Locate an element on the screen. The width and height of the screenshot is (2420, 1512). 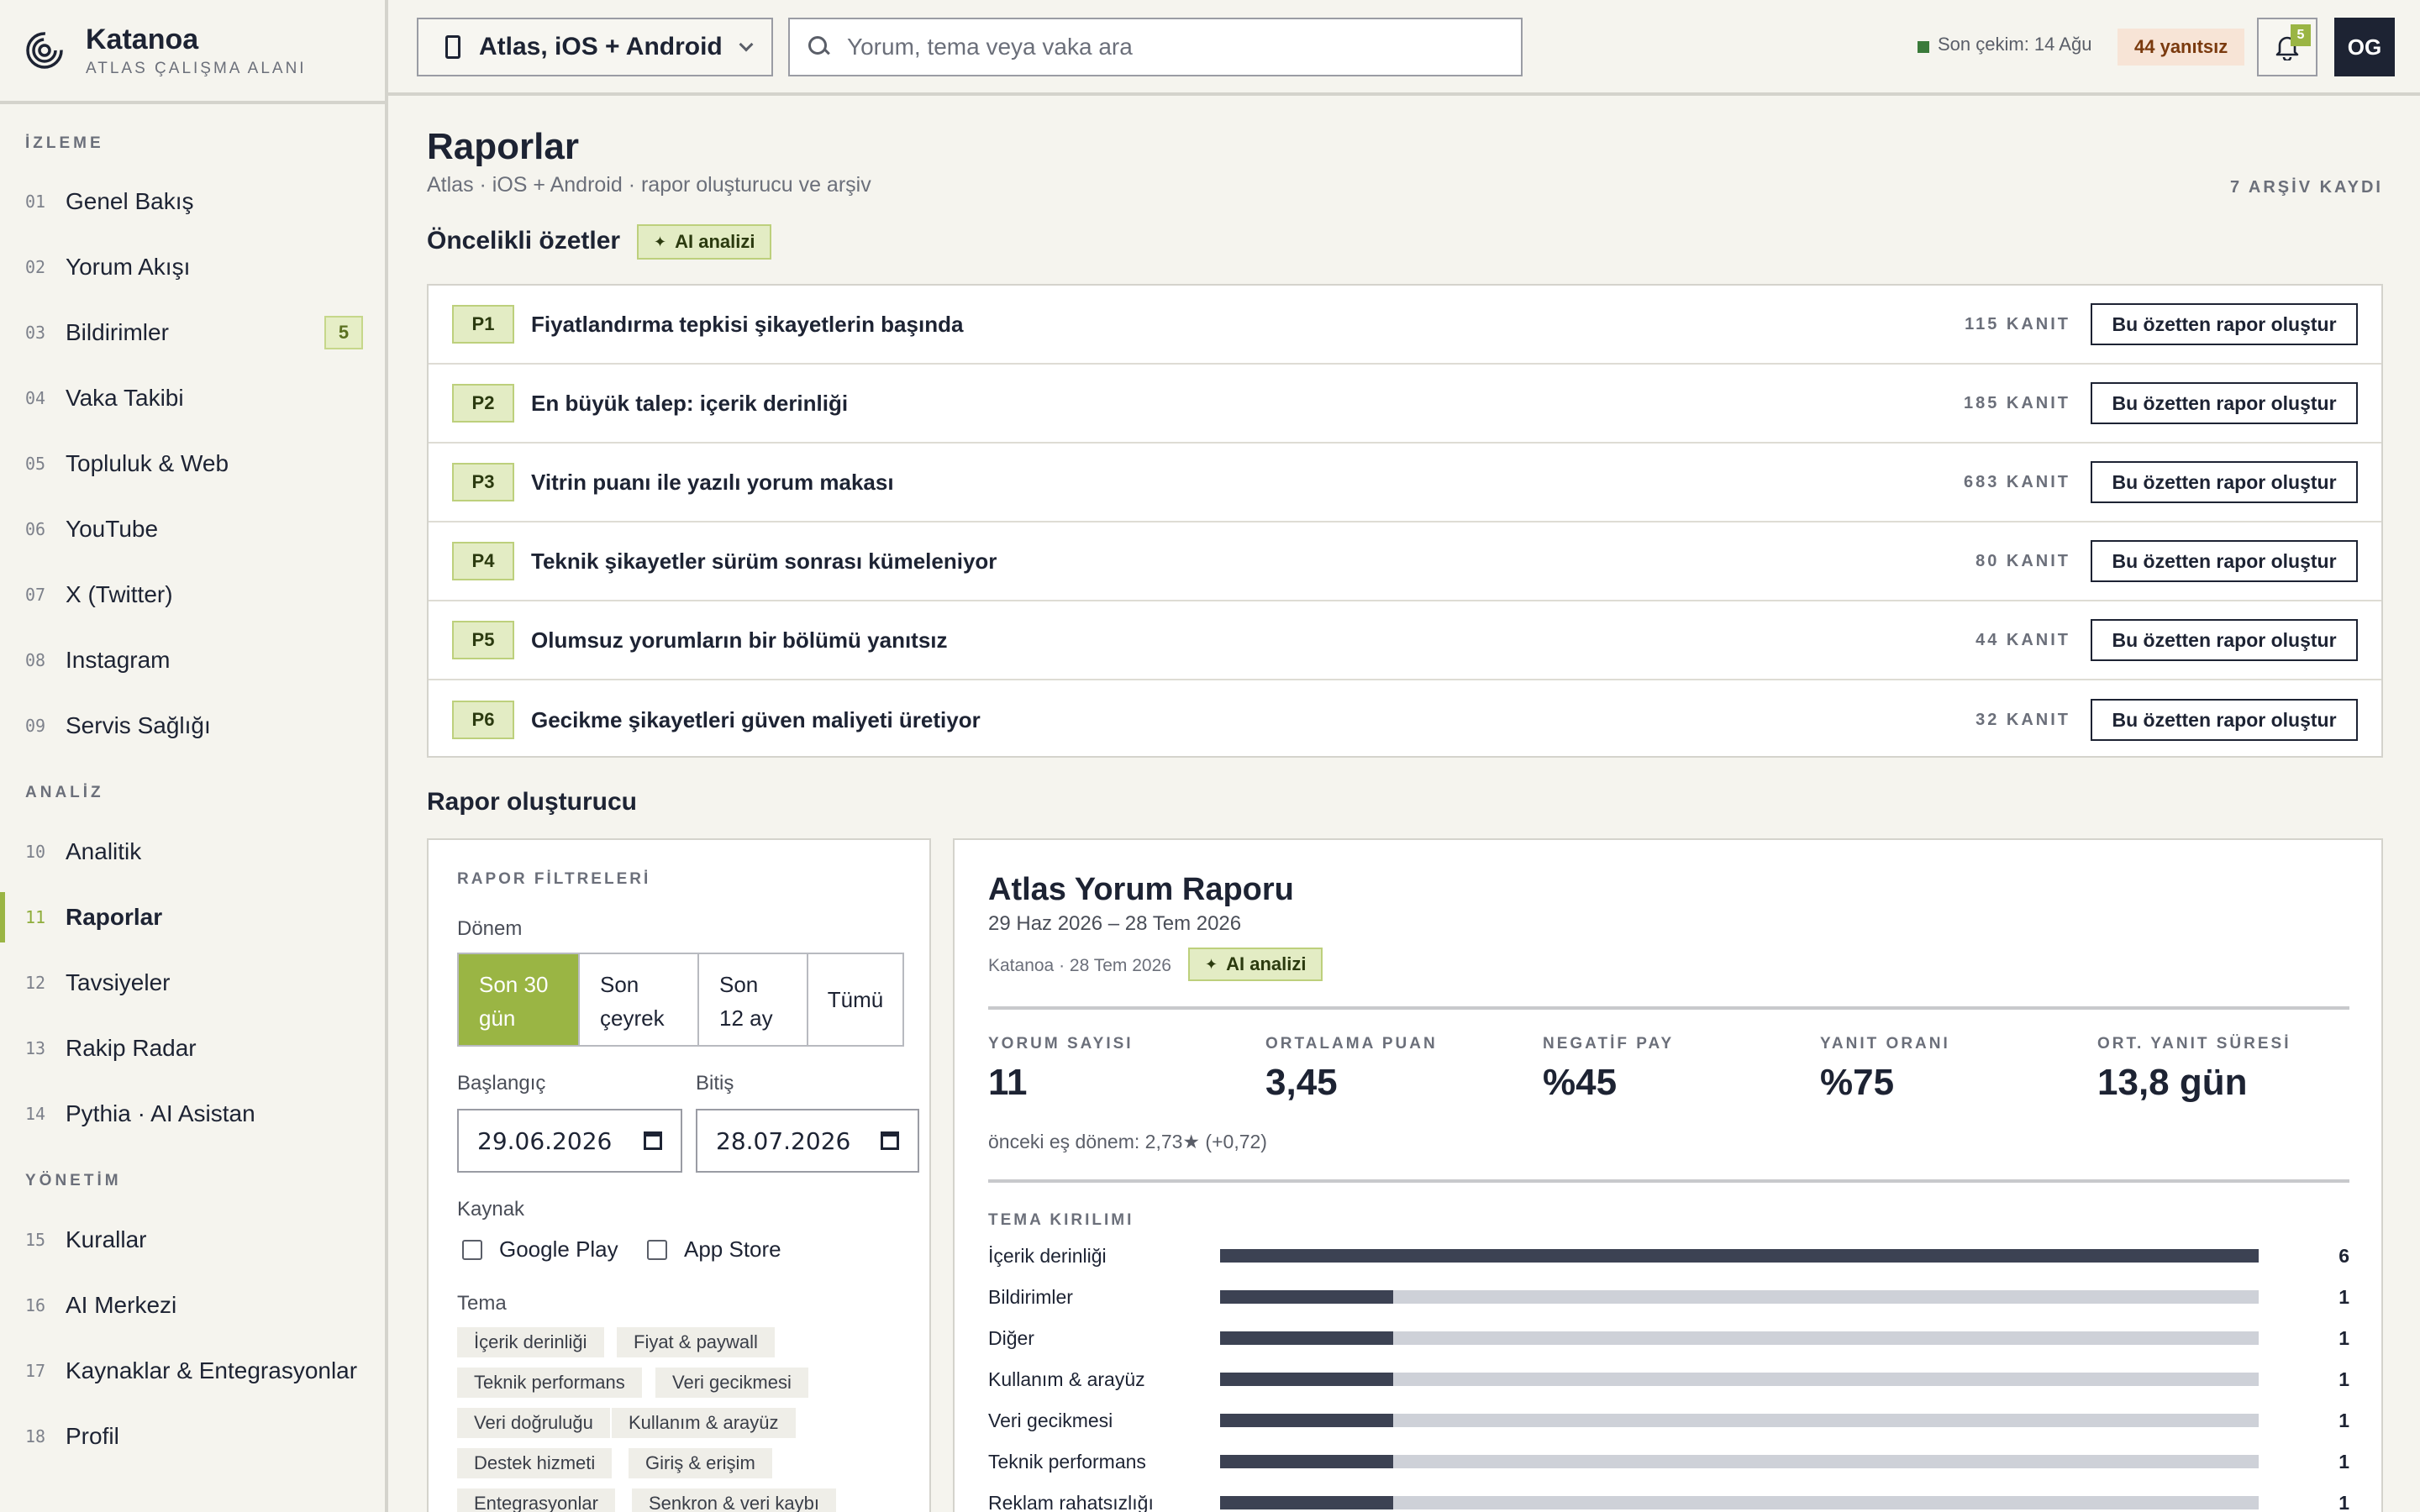
evidence-count: 32 KANIT is located at coordinates (2023, 719).